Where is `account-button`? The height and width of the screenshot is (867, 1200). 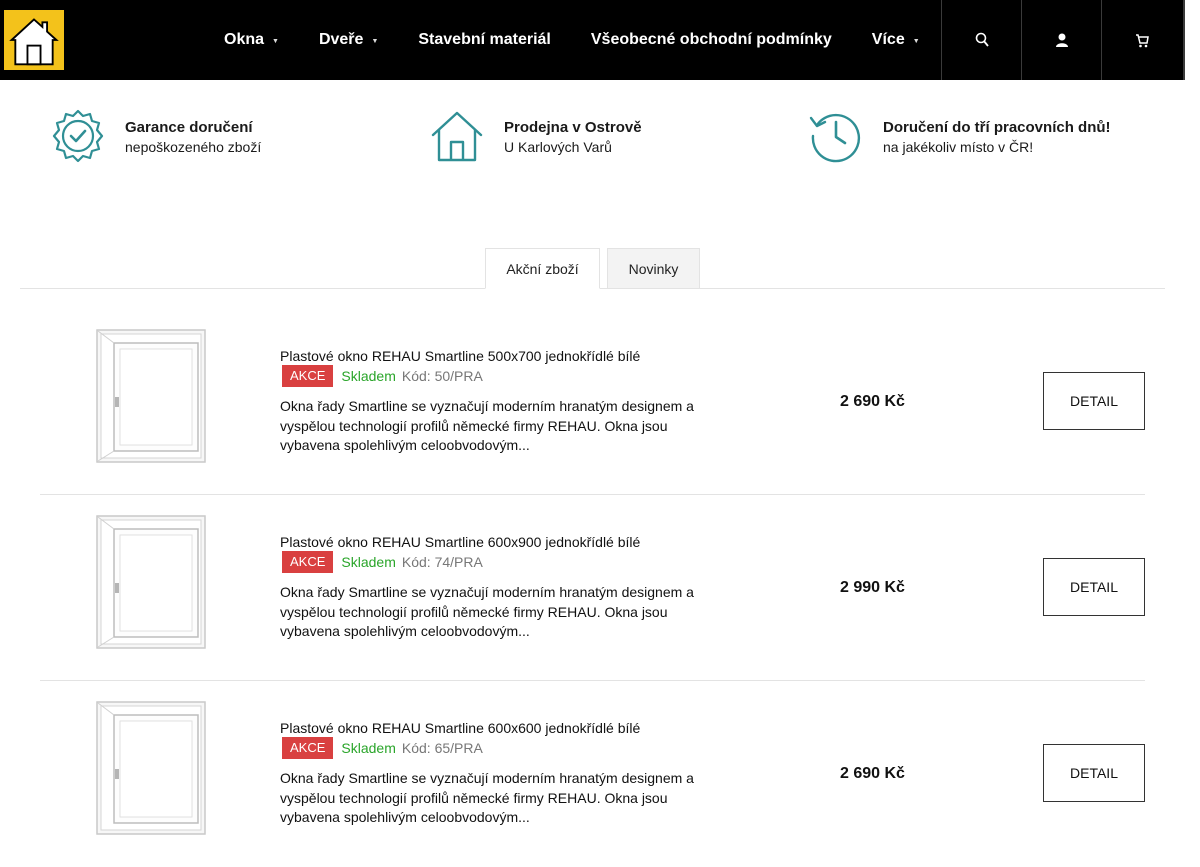 account-button is located at coordinates (1061, 40).